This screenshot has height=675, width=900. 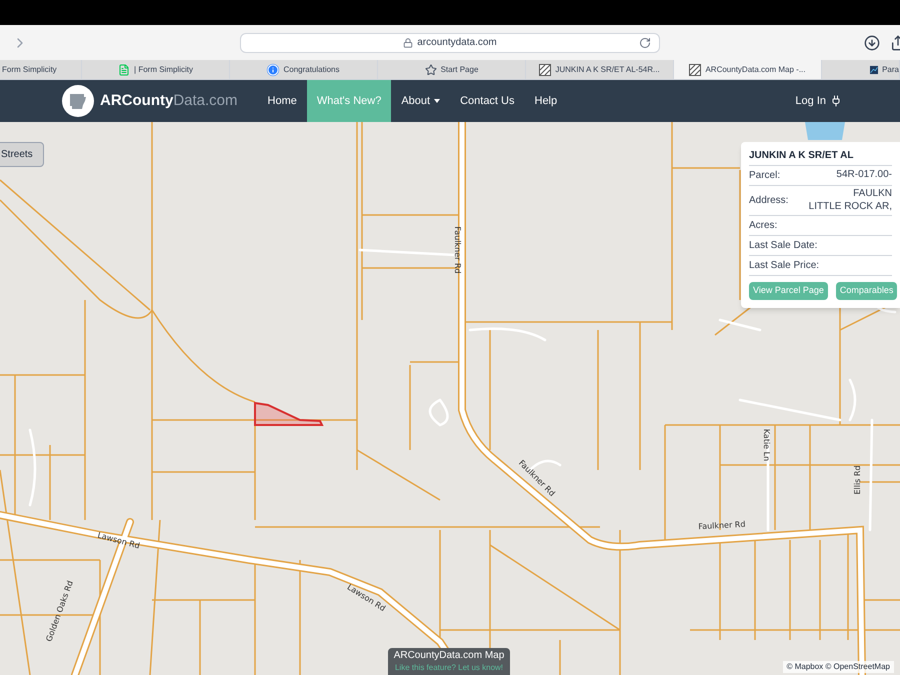 I want to click on nav-link: Contact Us, so click(x=487, y=101).